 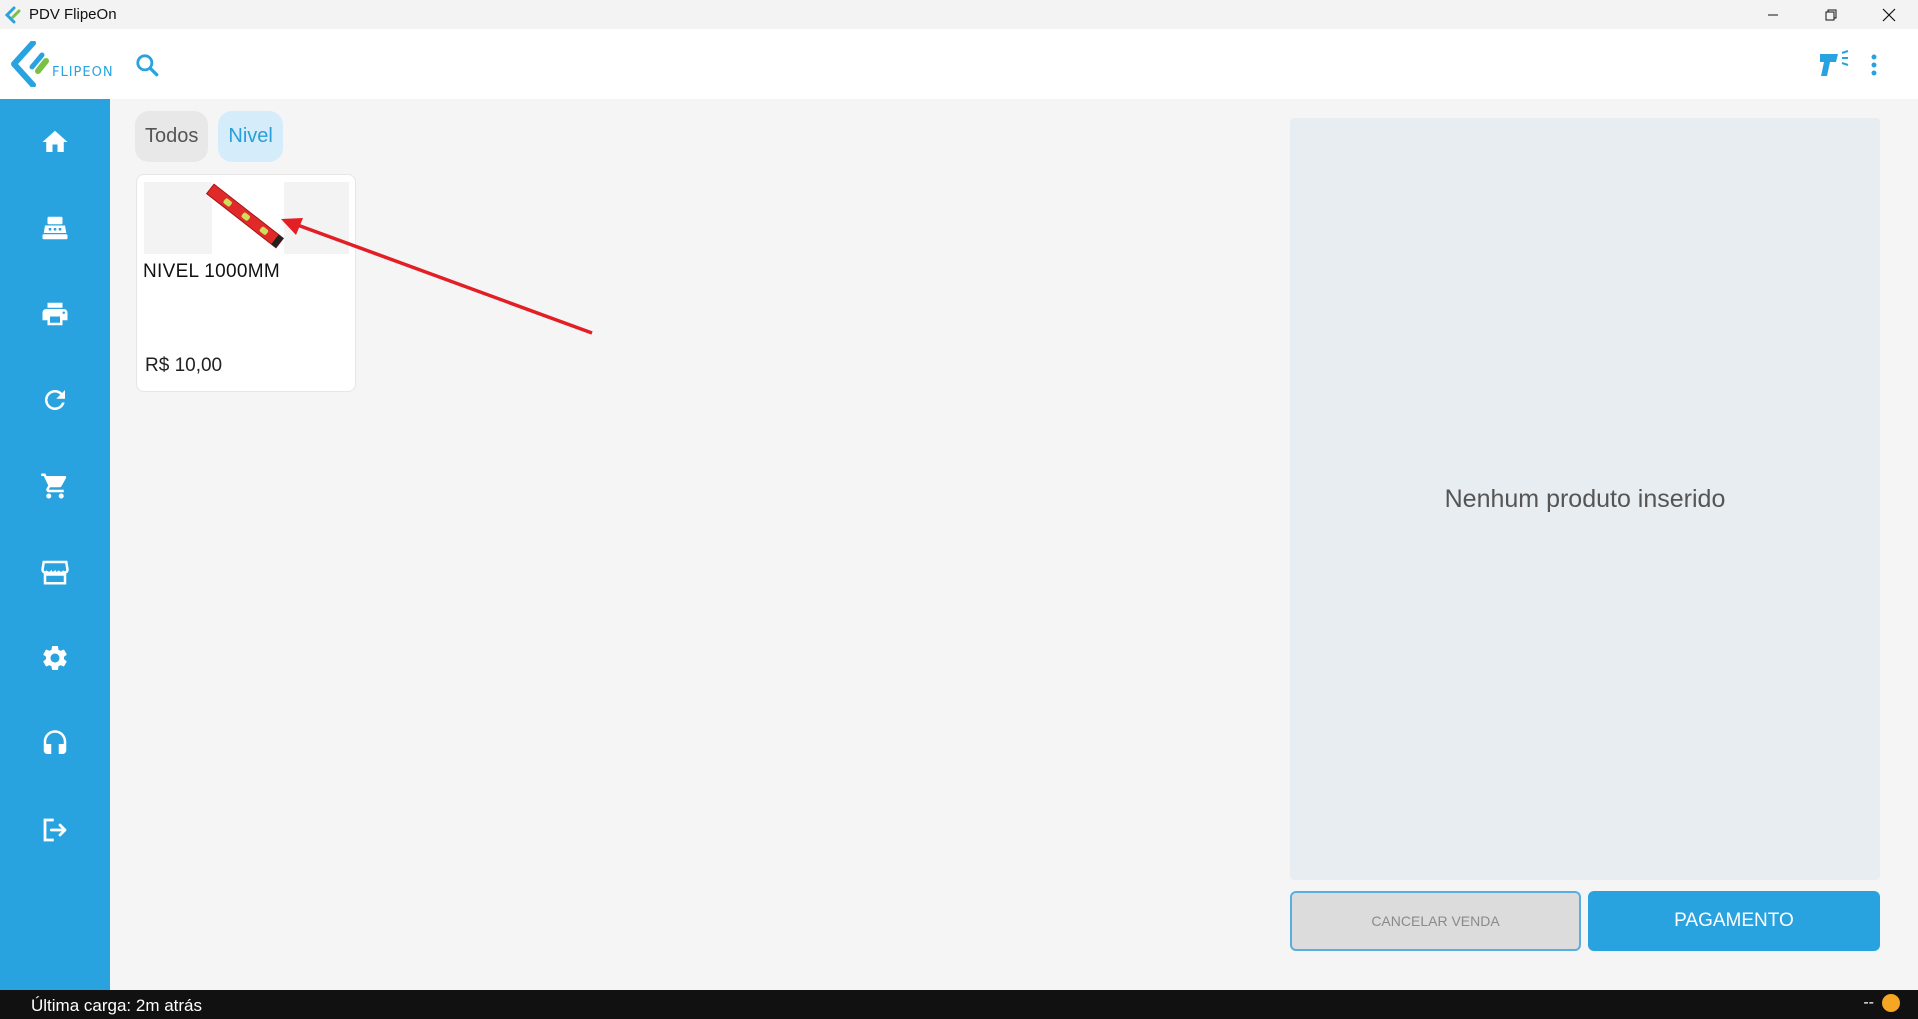 I want to click on sidebar, so click(x=55, y=544).